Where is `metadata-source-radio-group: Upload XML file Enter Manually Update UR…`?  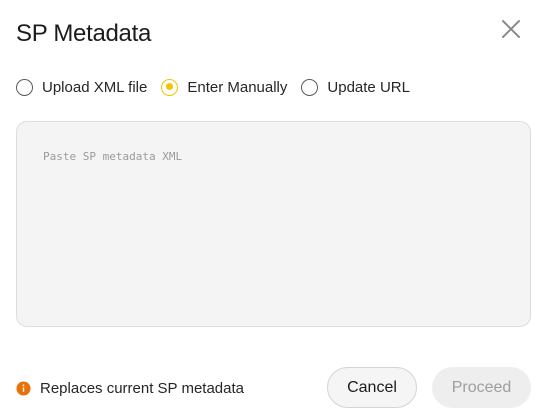 metadata-source-radio-group: Upload XML file Enter Manually Update UR… is located at coordinates (220, 87).